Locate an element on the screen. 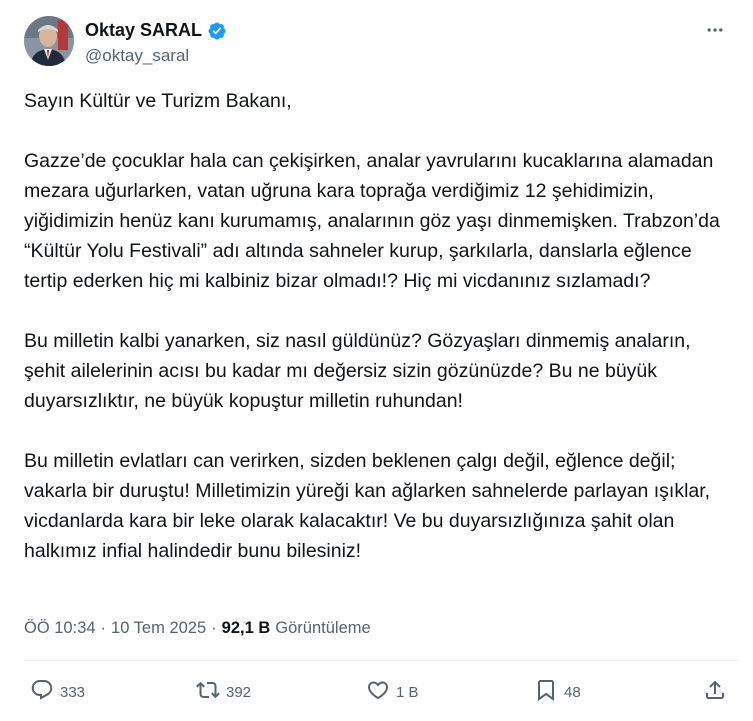 Image resolution: width=753 pixels, height=721 pixels. more-icon is located at coordinates (715, 32).